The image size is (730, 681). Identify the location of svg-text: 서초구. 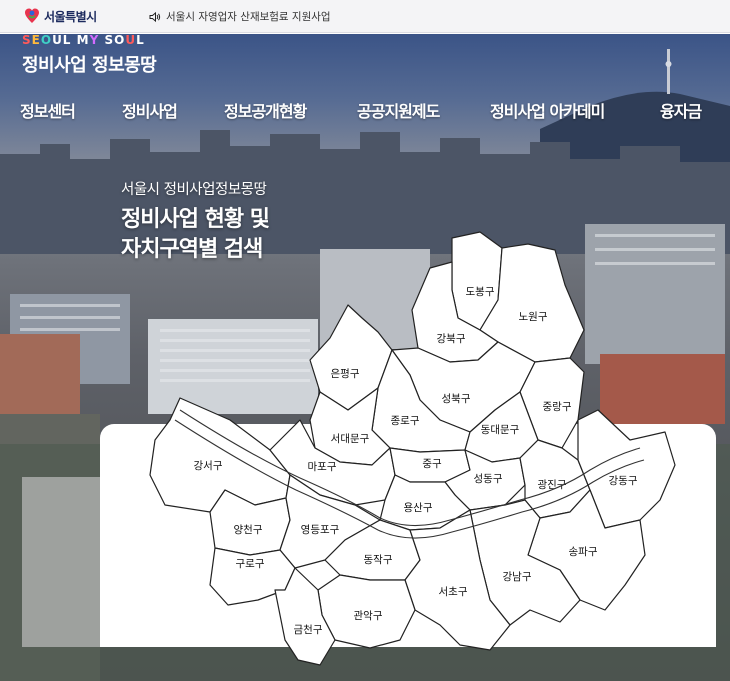
(453, 592).